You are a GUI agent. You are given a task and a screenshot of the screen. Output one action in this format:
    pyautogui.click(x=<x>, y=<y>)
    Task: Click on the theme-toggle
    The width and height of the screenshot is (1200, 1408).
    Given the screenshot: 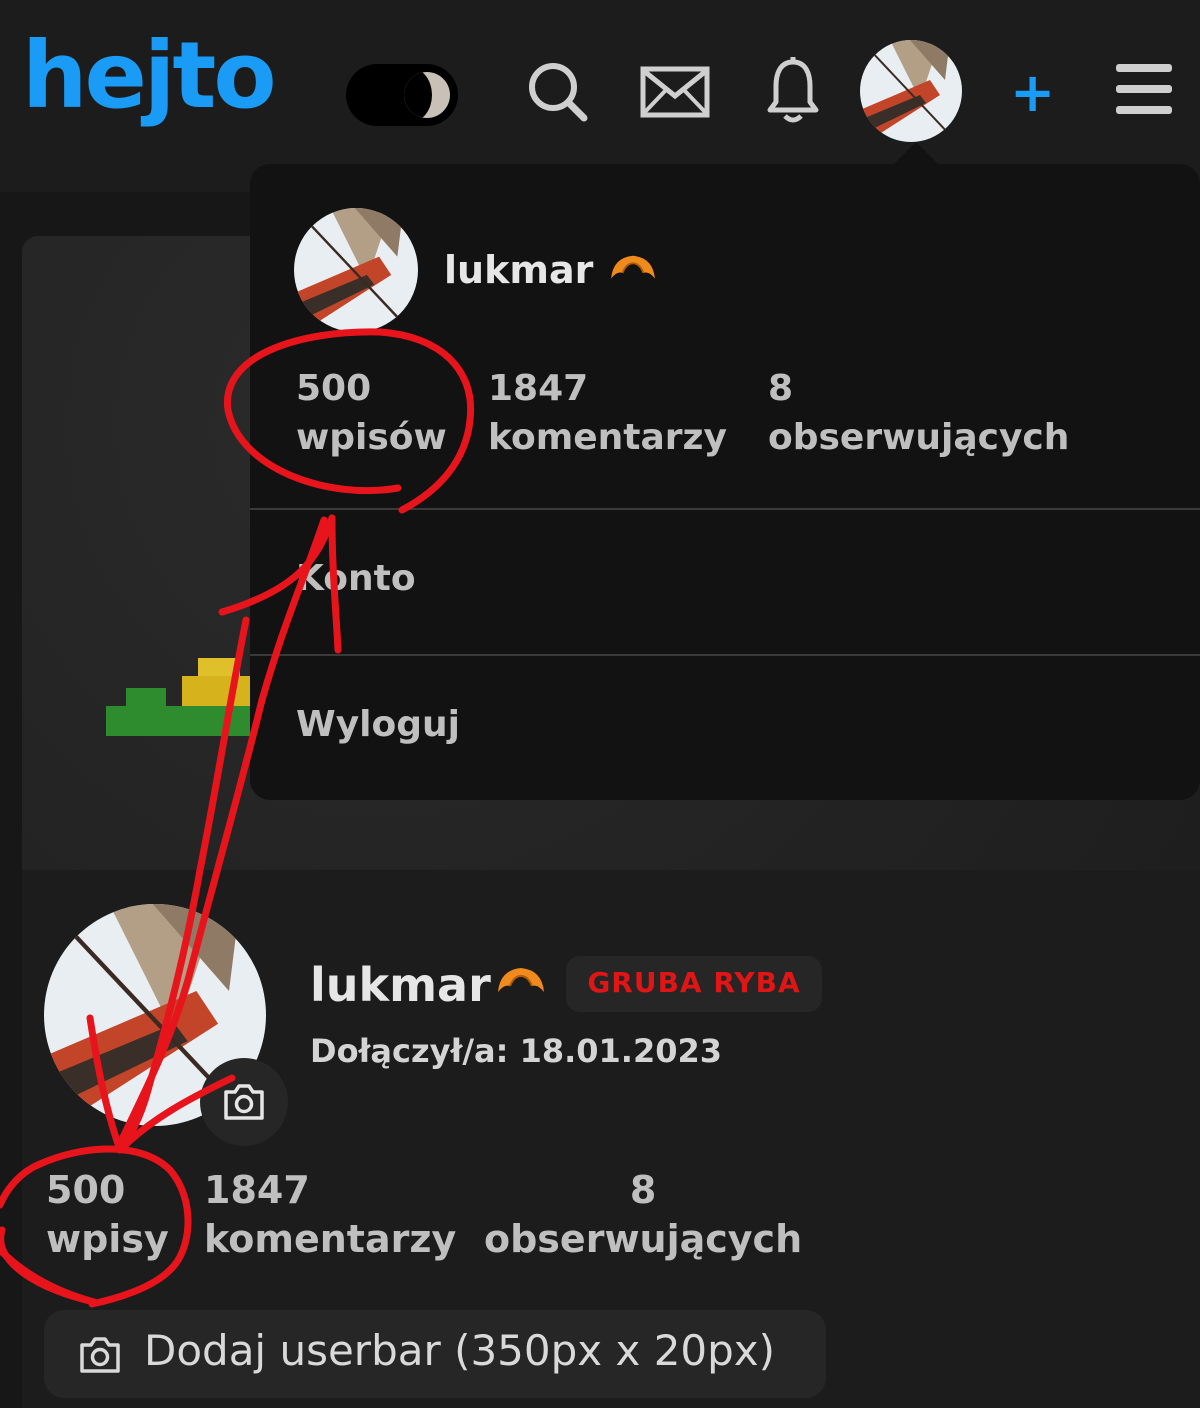 What is the action you would take?
    pyautogui.click(x=402, y=95)
    